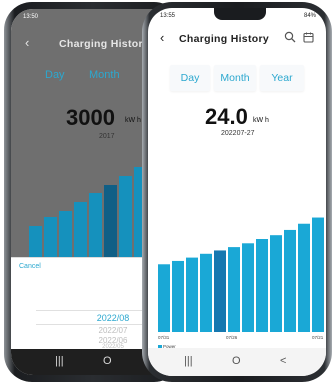  Describe the element at coordinates (164, 337) in the screenshot. I see `x-tick-label: 07/31` at that location.